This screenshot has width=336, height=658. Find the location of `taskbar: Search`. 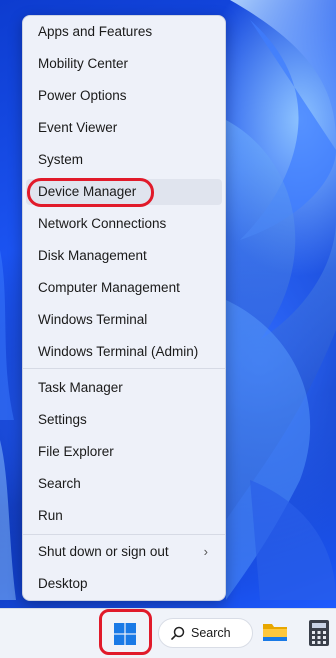

taskbar: Search is located at coordinates (168, 633).